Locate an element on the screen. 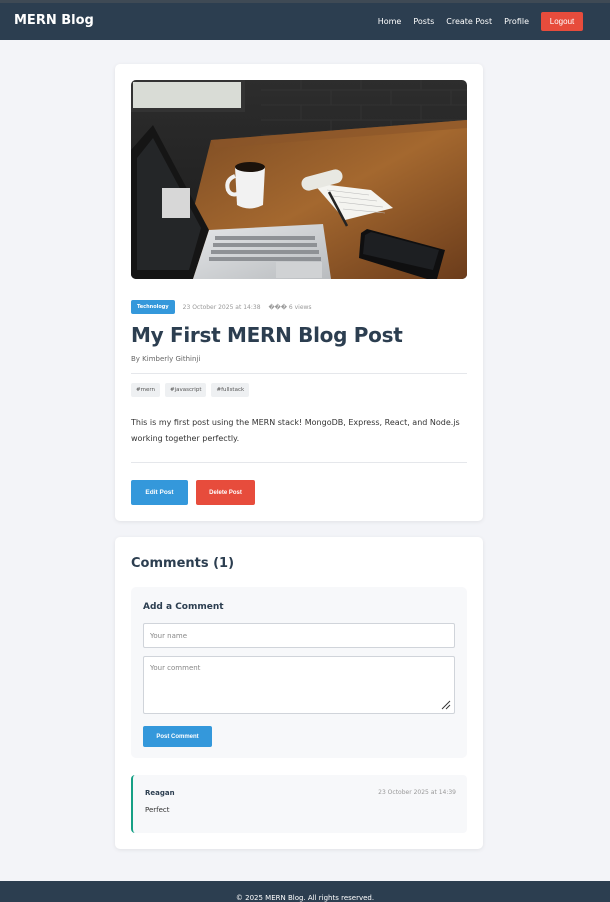 The image size is (610, 902). tag-fullstack: #fullstack is located at coordinates (230, 390).